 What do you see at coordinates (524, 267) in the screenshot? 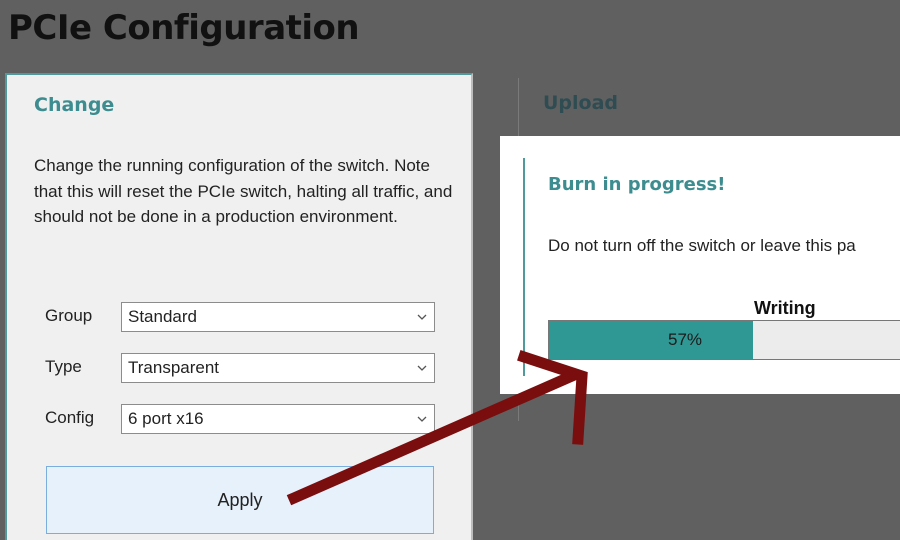
I see `dialog-accent-bar` at bounding box center [524, 267].